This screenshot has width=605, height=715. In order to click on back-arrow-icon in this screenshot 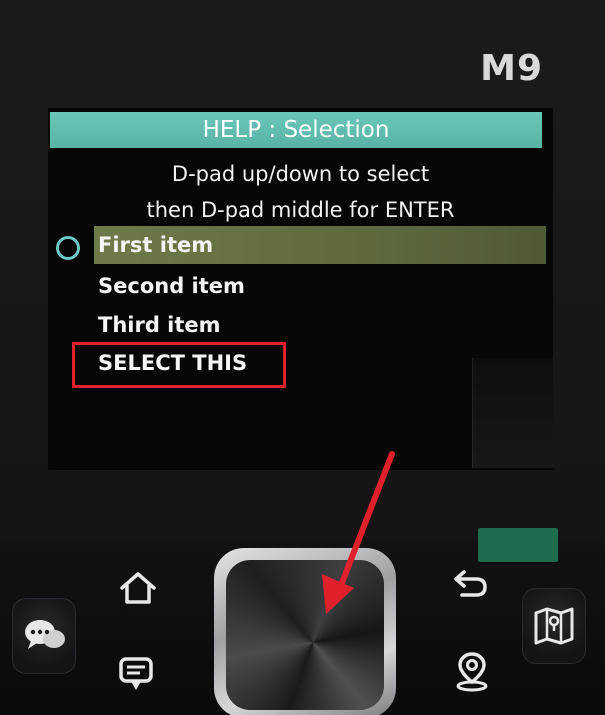, I will do `click(471, 584)`.